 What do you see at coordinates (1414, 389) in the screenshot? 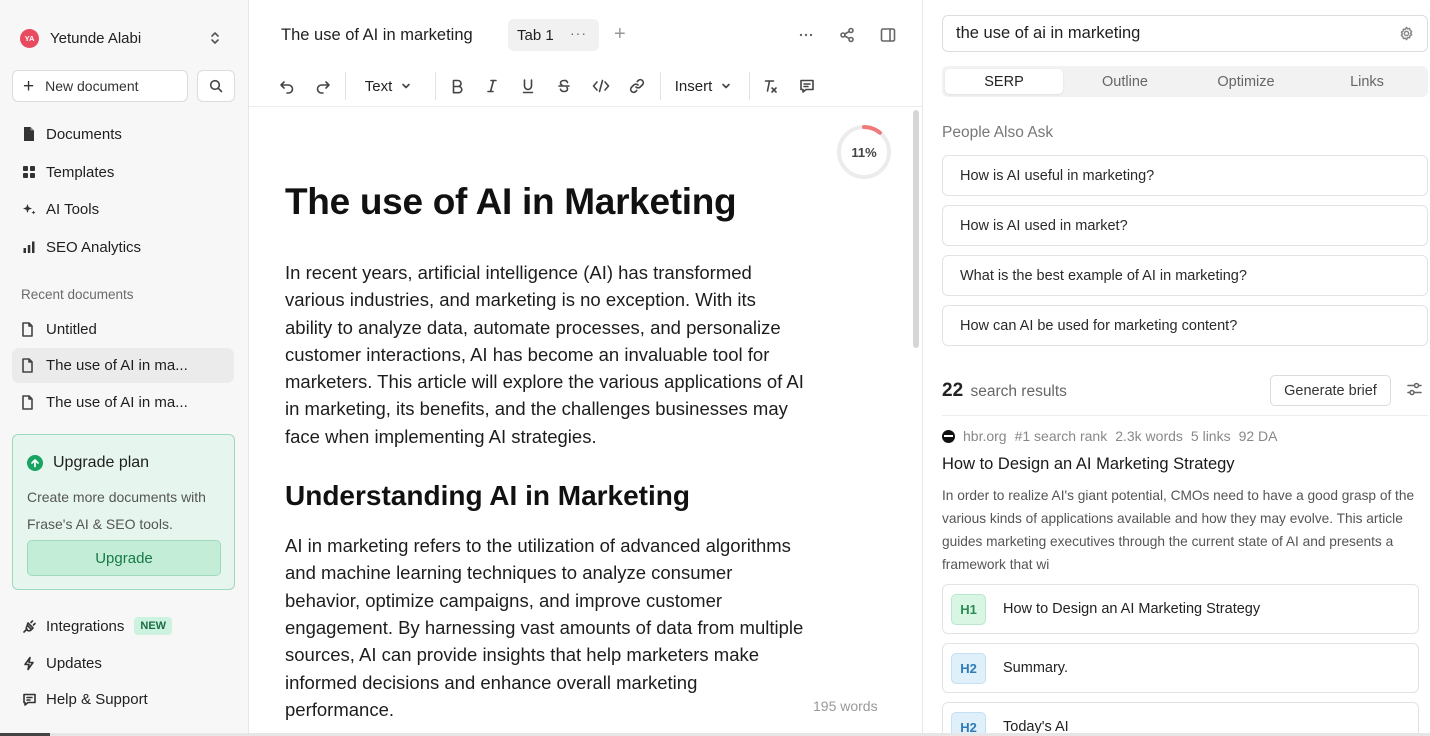
I see `sliders-icon` at bounding box center [1414, 389].